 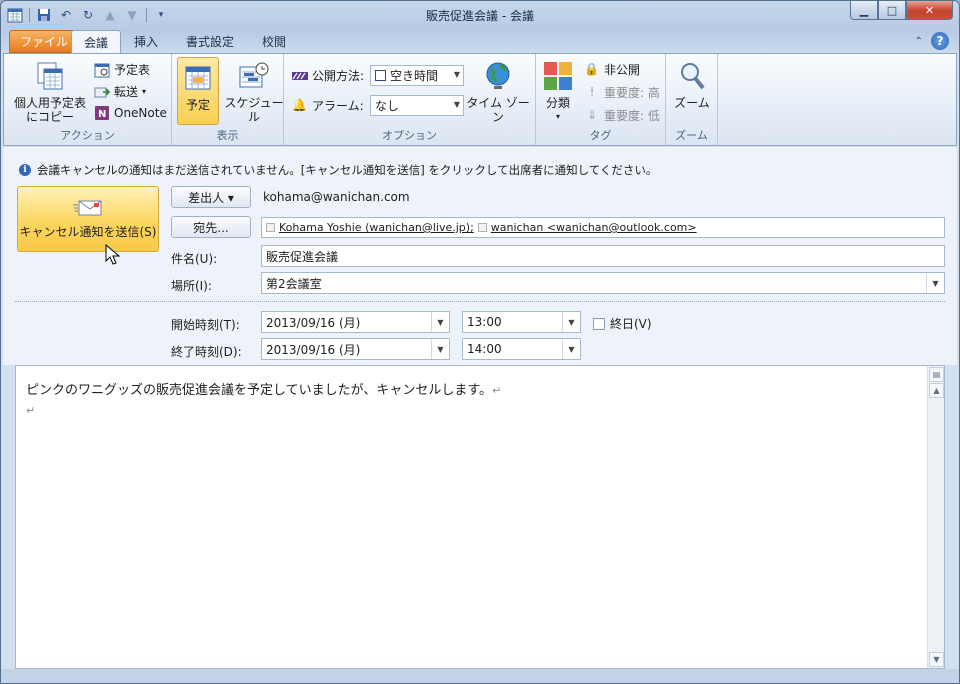 I want to click on return-mark-icon: ↵, so click(x=497, y=390).